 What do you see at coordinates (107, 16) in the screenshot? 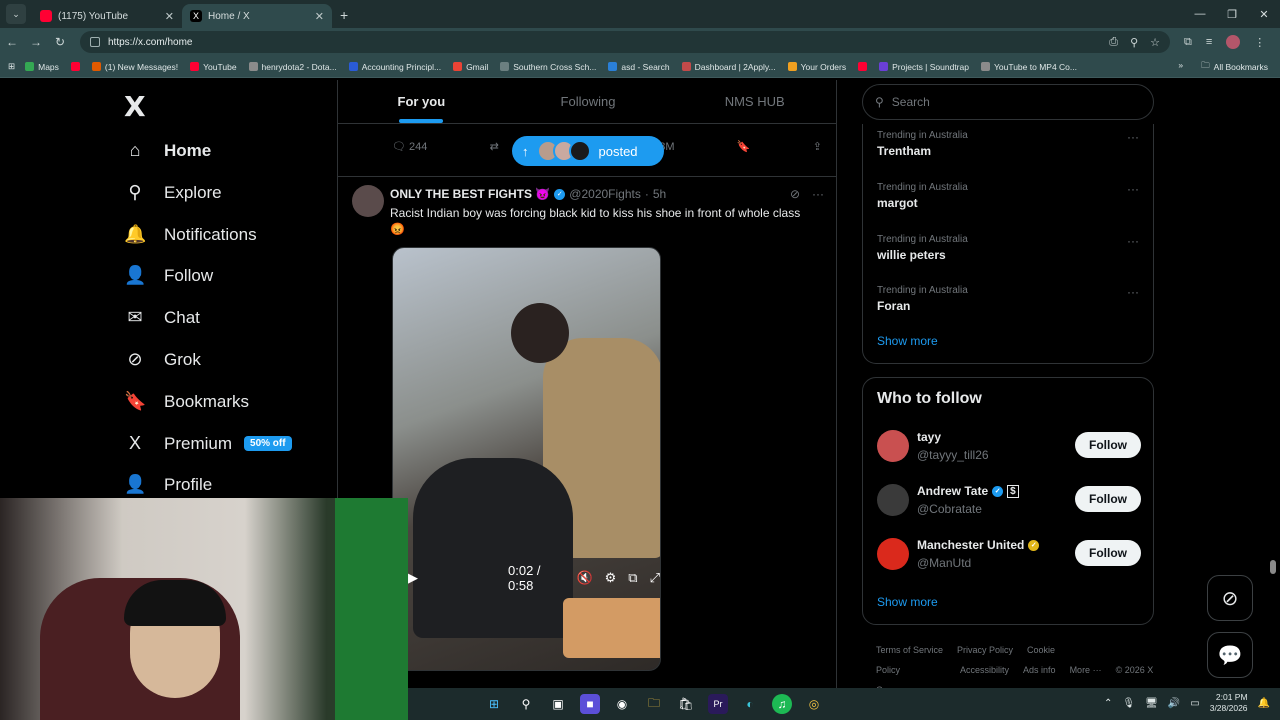
I see `tab-youtube: (1175) YouTube ✕` at bounding box center [107, 16].